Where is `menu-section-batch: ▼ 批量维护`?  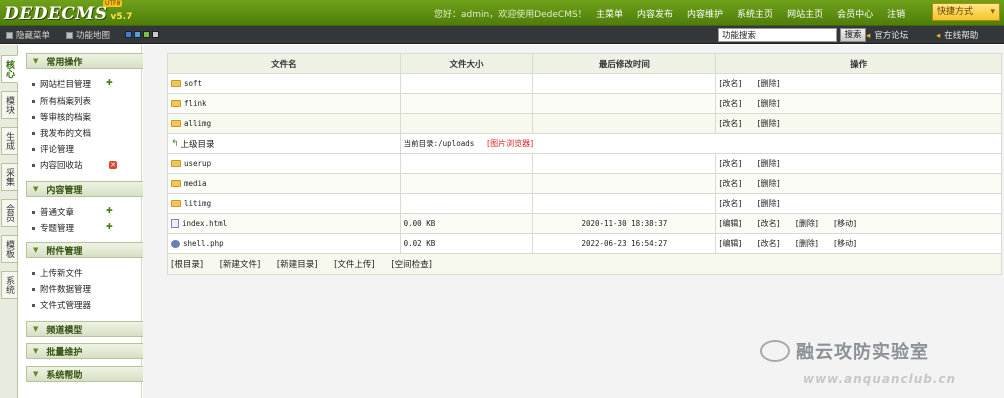
menu-section-batch: ▼ 批量维护 is located at coordinates (88, 351).